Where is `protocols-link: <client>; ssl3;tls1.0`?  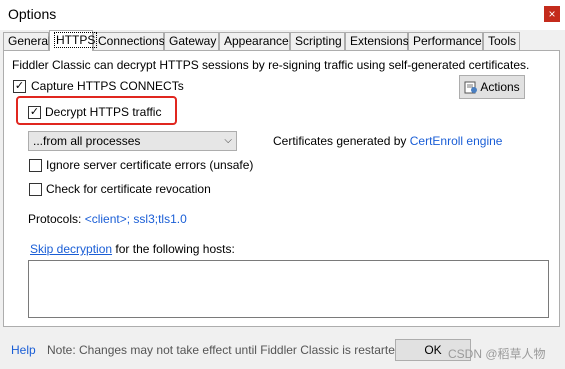
protocols-link: <client>; ssl3;tls1.0 is located at coordinates (136, 219).